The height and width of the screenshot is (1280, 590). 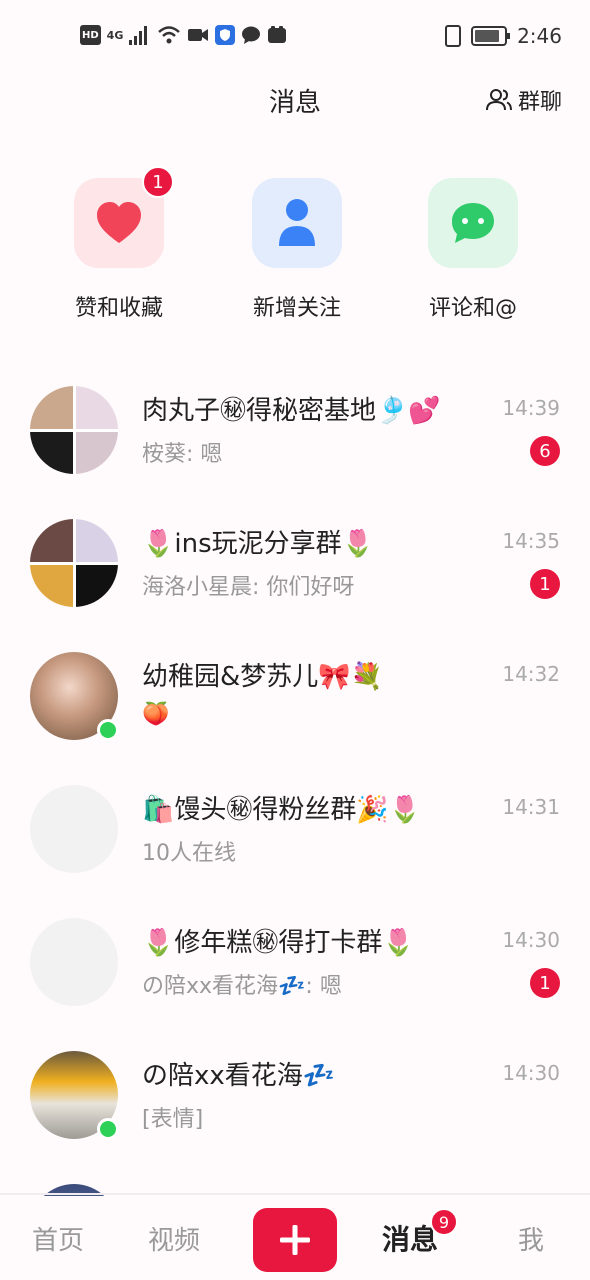 I want to click on group-chat-button: 群聊, so click(x=523, y=100).